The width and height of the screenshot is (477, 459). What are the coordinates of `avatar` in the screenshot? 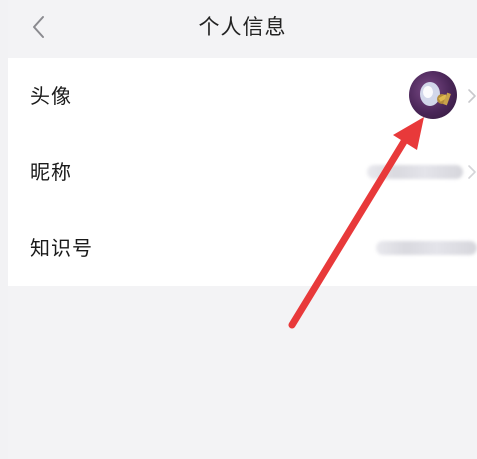 It's located at (433, 95).